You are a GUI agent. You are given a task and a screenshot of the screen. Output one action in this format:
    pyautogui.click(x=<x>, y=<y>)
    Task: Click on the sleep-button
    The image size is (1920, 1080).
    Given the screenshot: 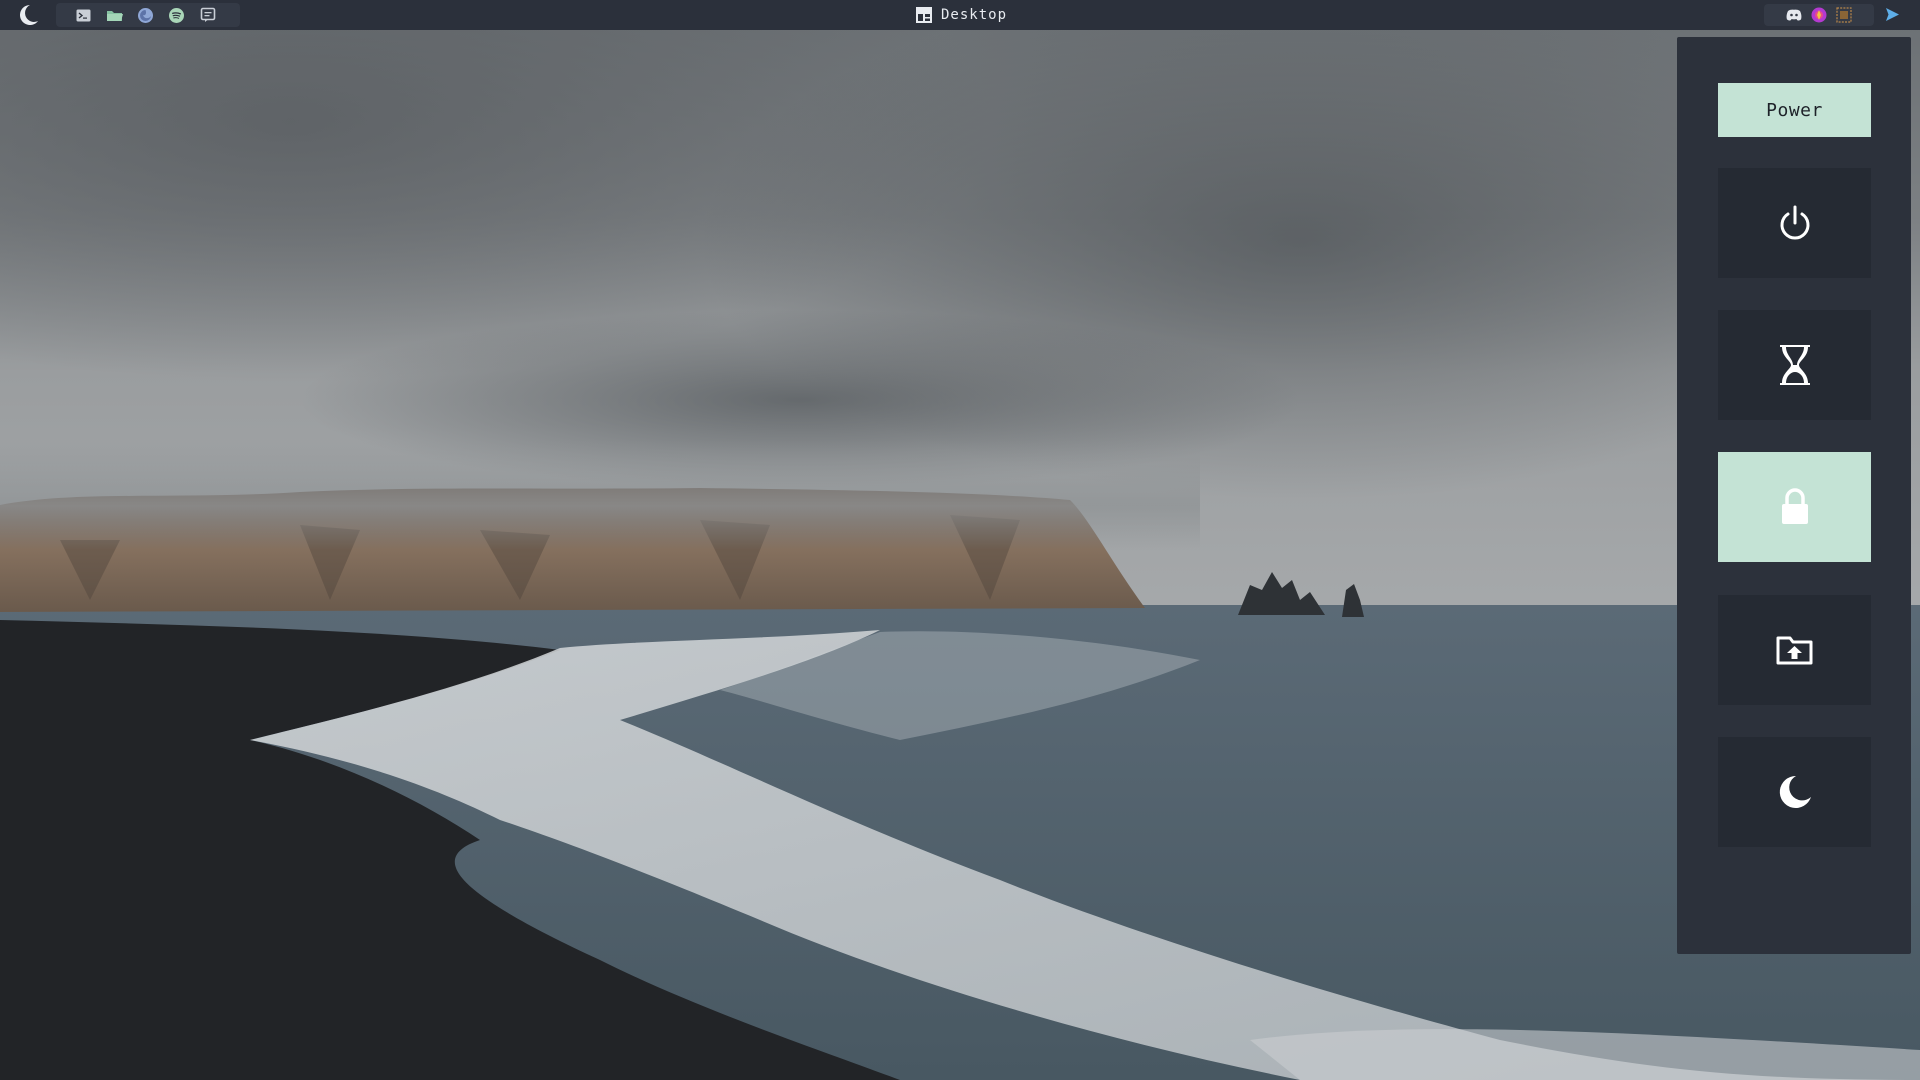 What is the action you would take?
    pyautogui.click(x=1794, y=792)
    